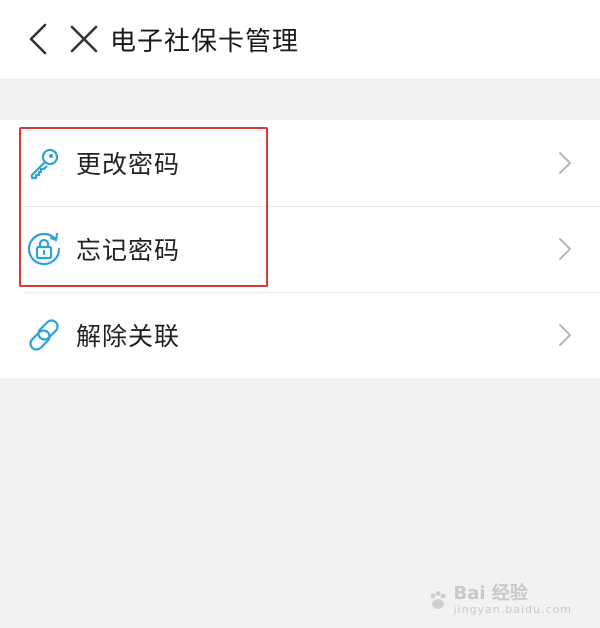 This screenshot has width=600, height=628. What do you see at coordinates (512, 609) in the screenshot?
I see `watermark-sub: jingyan.baidu.com` at bounding box center [512, 609].